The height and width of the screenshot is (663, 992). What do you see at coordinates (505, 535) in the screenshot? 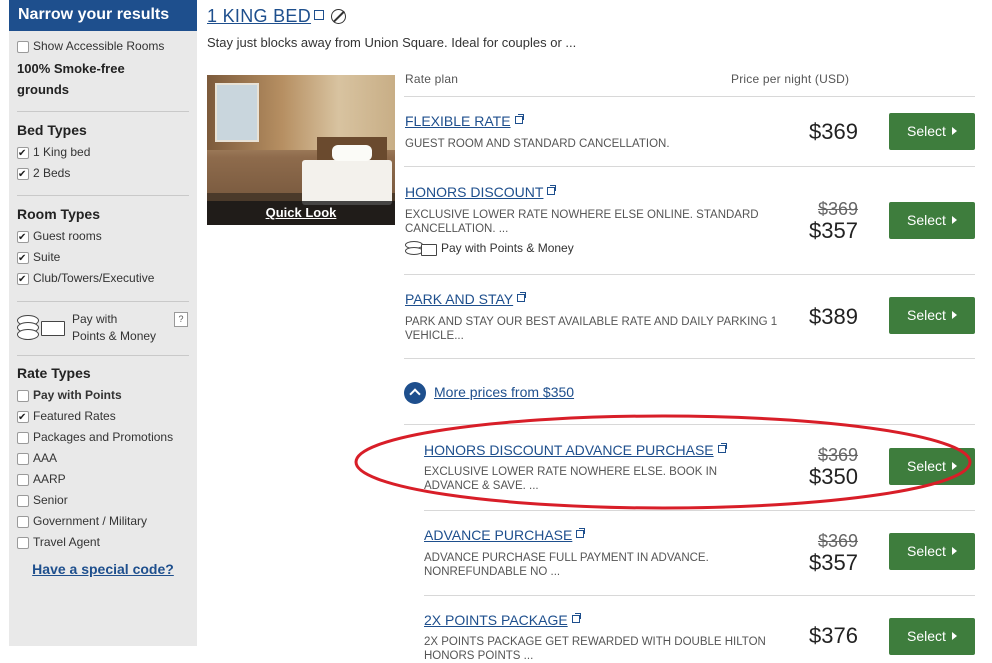
I see `rate-name-link: ADVANCE PURCHASE` at bounding box center [505, 535].